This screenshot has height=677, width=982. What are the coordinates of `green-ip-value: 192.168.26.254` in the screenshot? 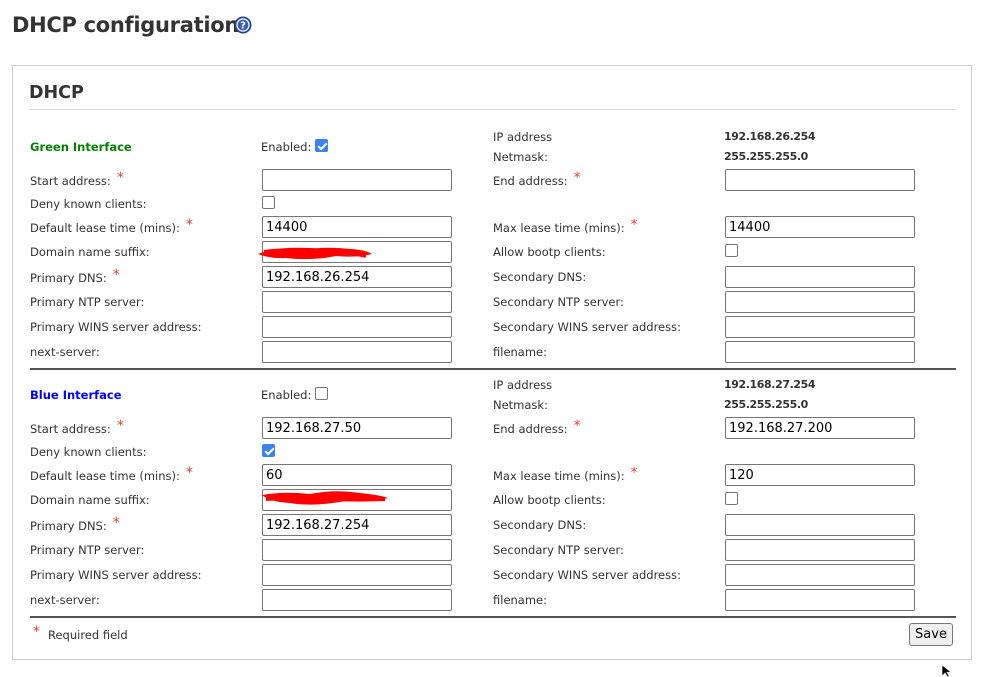 It's located at (770, 136).